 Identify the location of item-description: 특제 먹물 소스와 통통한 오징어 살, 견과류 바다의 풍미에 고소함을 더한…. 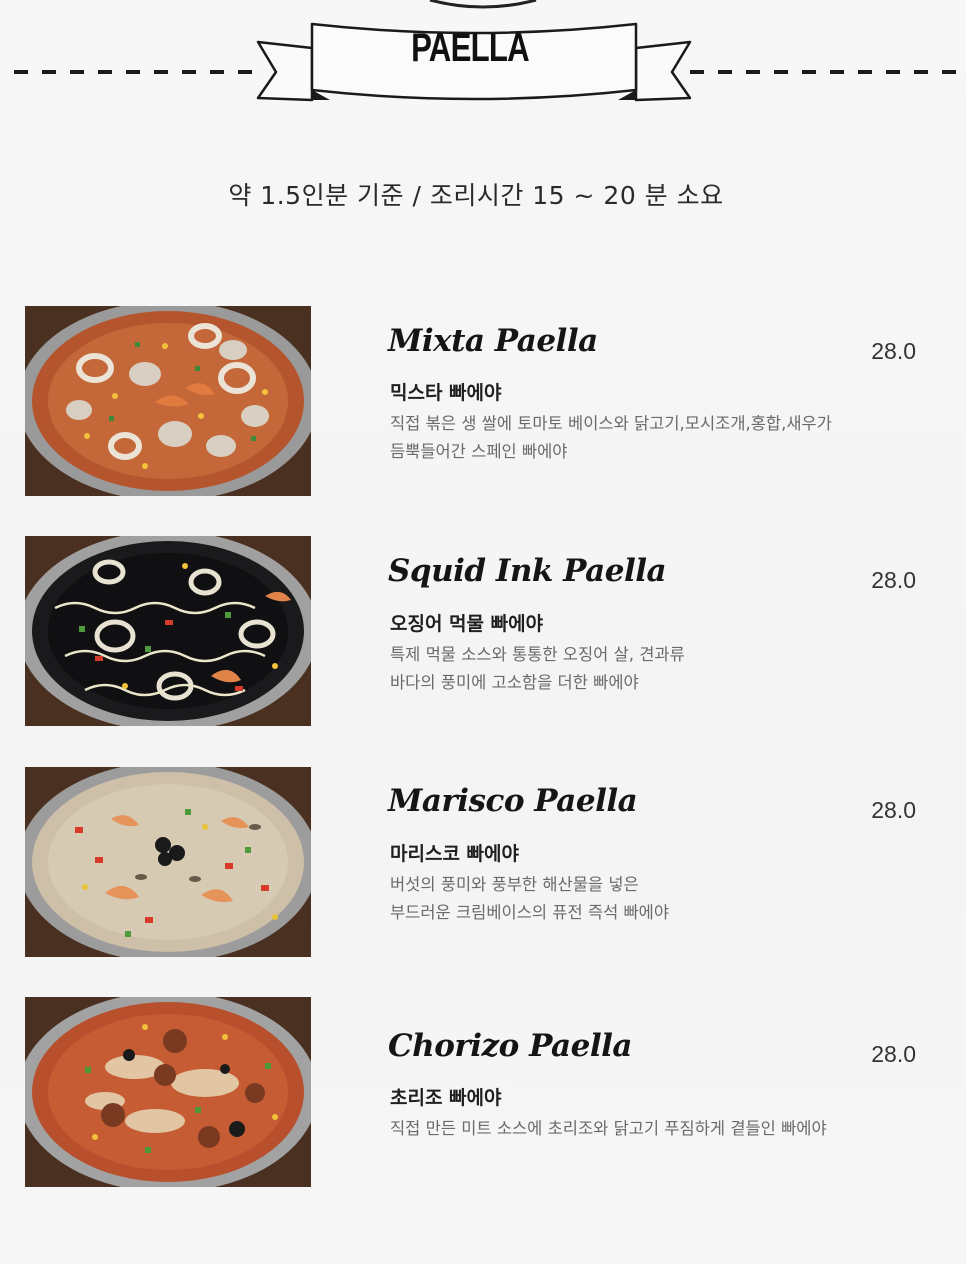
(660, 669).